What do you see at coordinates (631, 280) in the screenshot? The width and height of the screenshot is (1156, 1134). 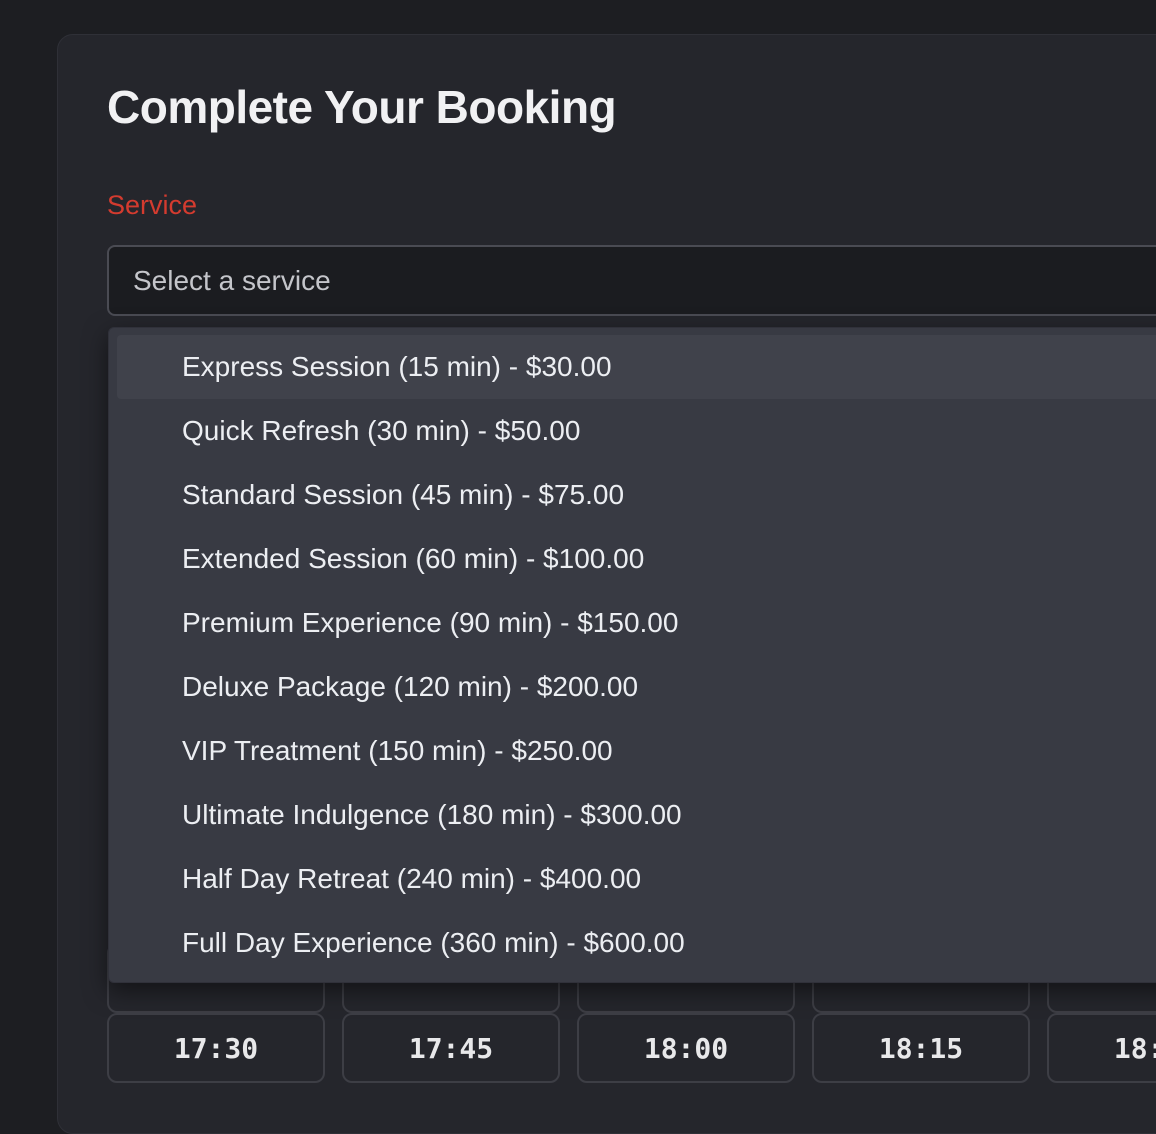 I see `service-select: Select a service` at bounding box center [631, 280].